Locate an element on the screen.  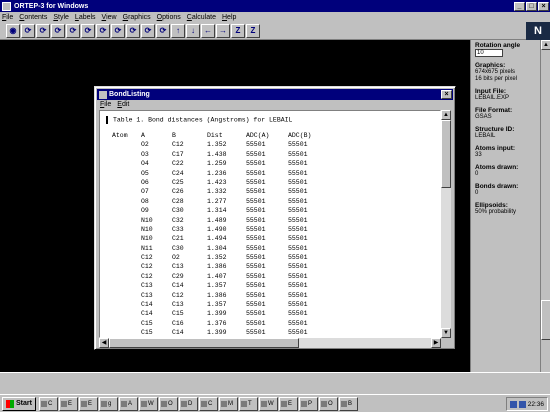
bond-menu-file: File is located at coordinates (105, 104).